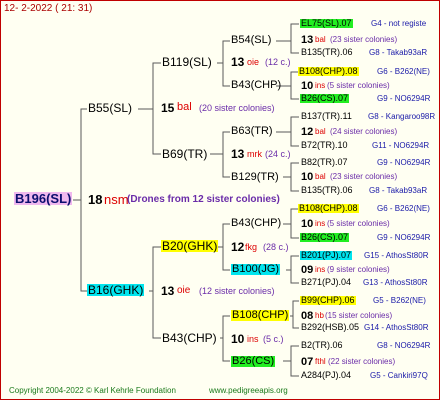 The height and width of the screenshot is (400, 440). I want to click on gen4-queen-id: A284(PJ).04, so click(326, 375).